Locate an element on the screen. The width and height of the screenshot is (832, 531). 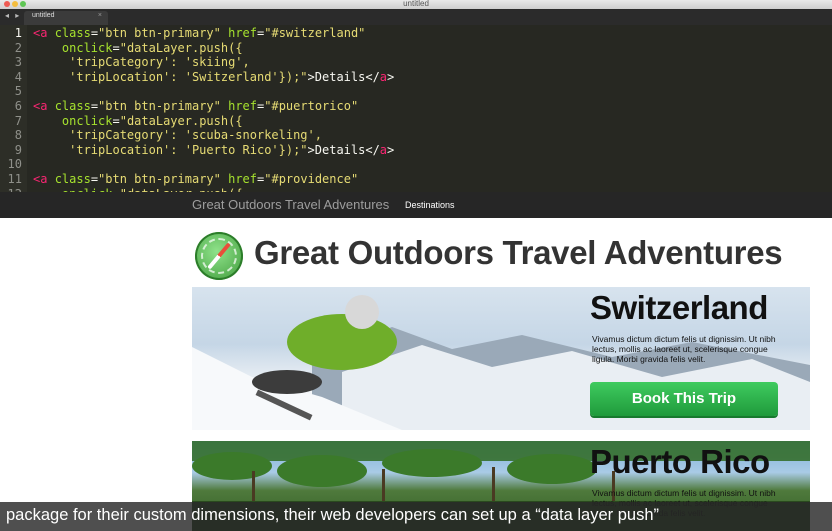
code-line: 3 'tripCategory': 'skiing', is located at coordinates (416, 62).